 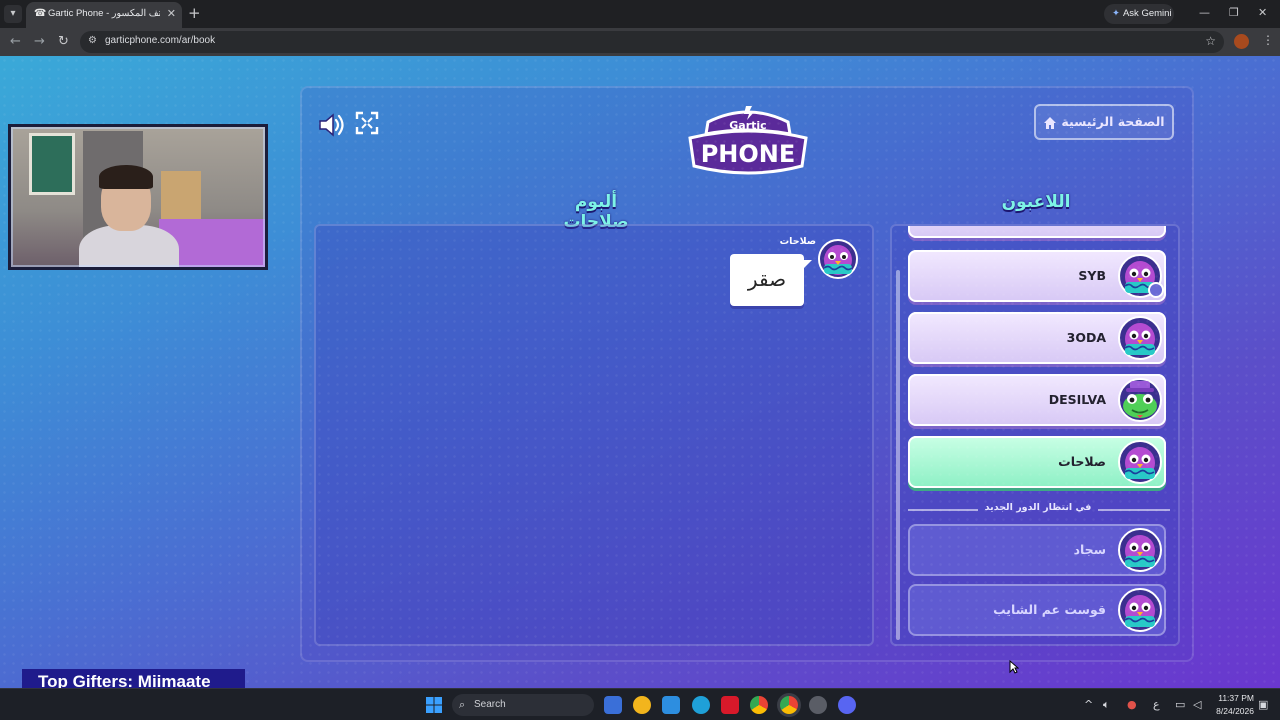 What do you see at coordinates (748, 154) in the screenshot?
I see `logo-main-text: PHONE` at bounding box center [748, 154].